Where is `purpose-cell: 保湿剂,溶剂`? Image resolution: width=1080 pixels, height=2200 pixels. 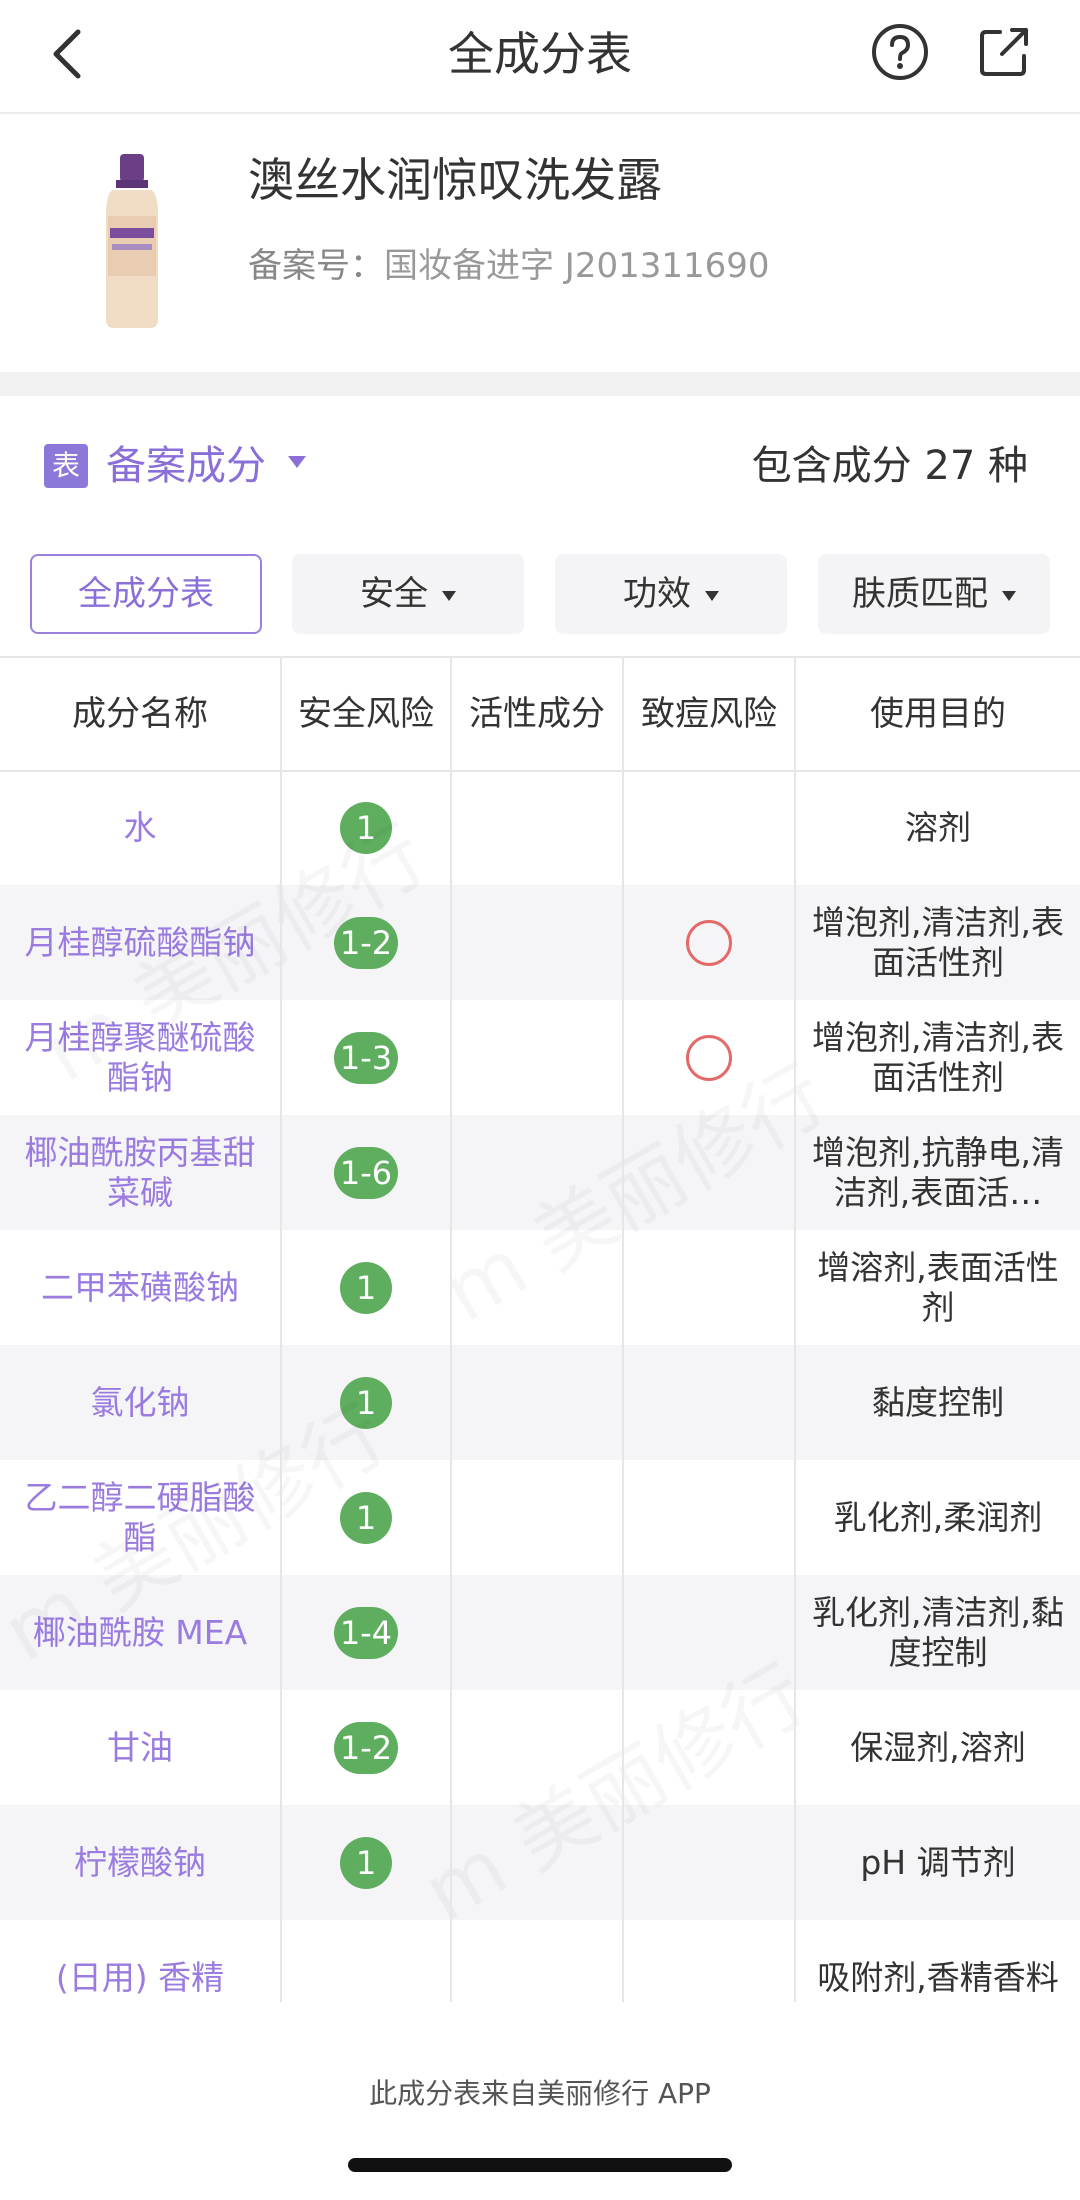 purpose-cell: 保湿剂,溶剂 is located at coordinates (938, 1747).